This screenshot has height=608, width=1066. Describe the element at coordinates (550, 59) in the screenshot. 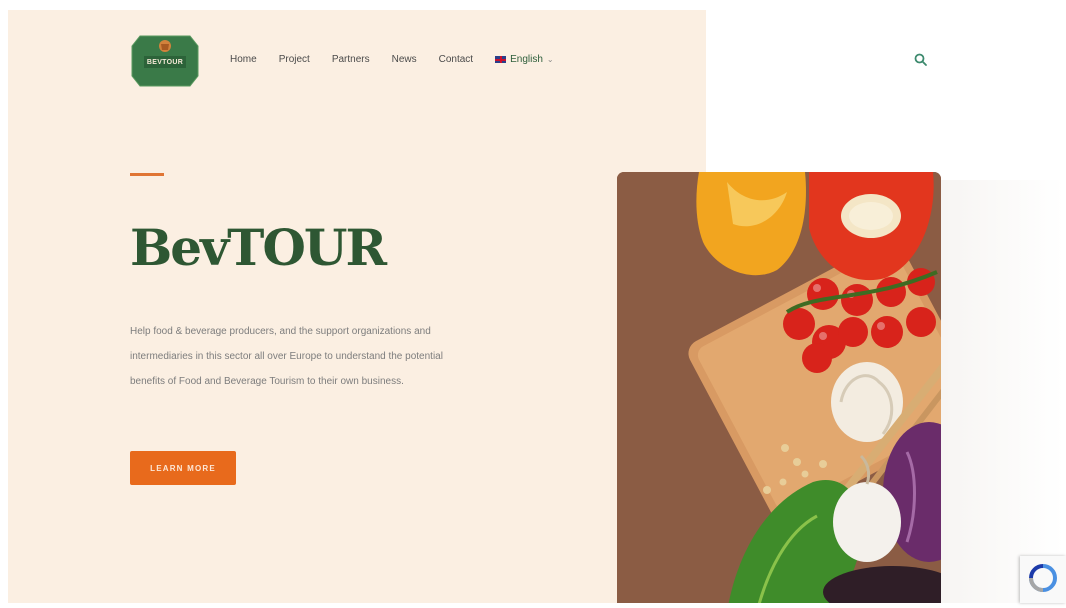

I see `chevron-down-icon: ⌄` at that location.